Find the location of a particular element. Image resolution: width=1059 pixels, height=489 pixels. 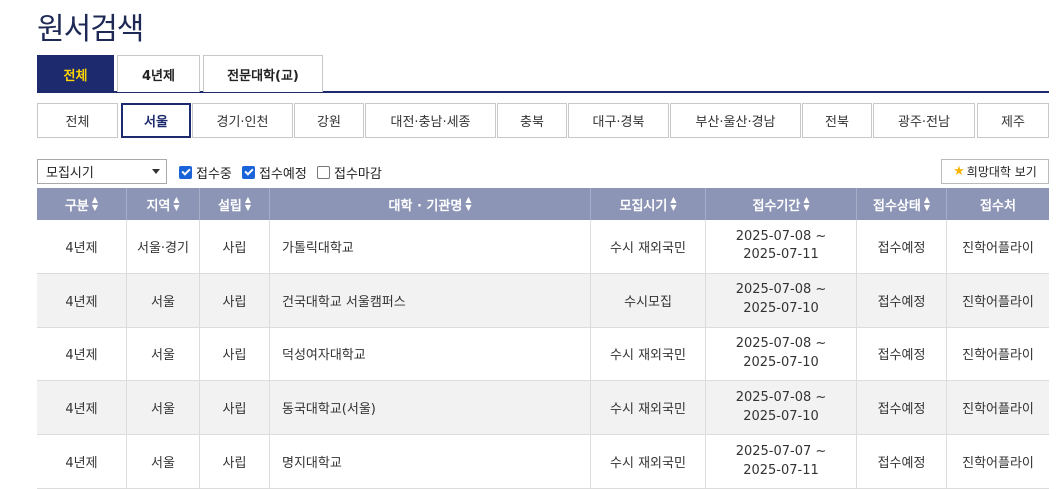

checkbox-label: 접수예정 is located at coordinates (283, 174).